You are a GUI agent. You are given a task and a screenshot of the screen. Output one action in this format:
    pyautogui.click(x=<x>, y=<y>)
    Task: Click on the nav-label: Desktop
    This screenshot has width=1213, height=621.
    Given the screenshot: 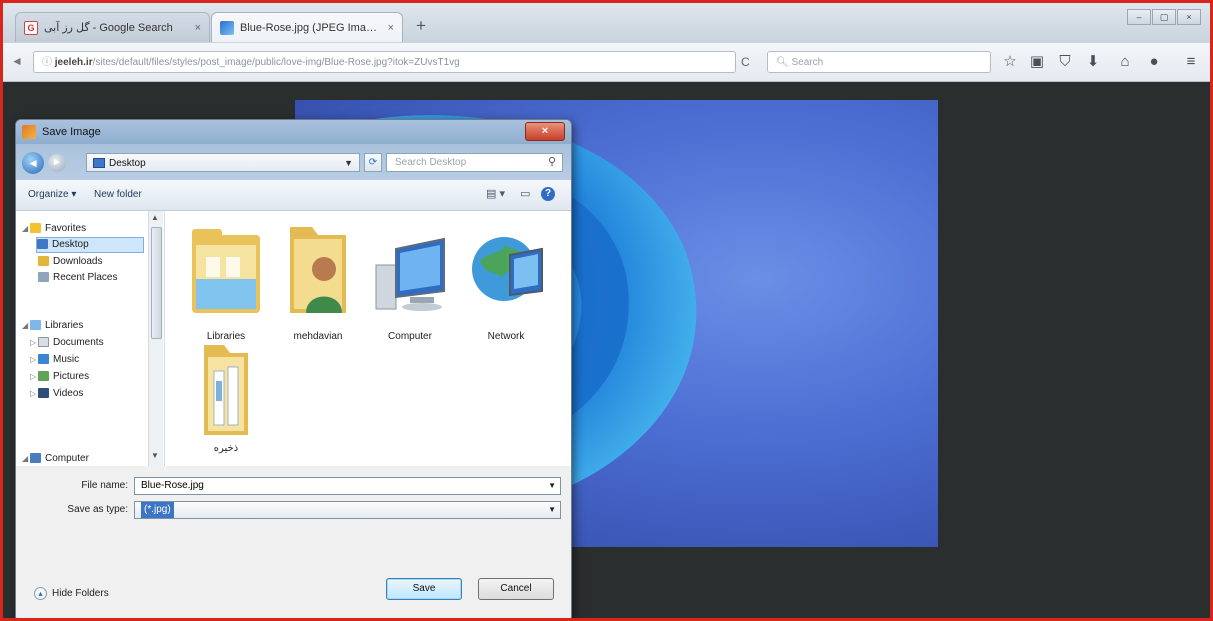 What is the action you would take?
    pyautogui.click(x=70, y=244)
    